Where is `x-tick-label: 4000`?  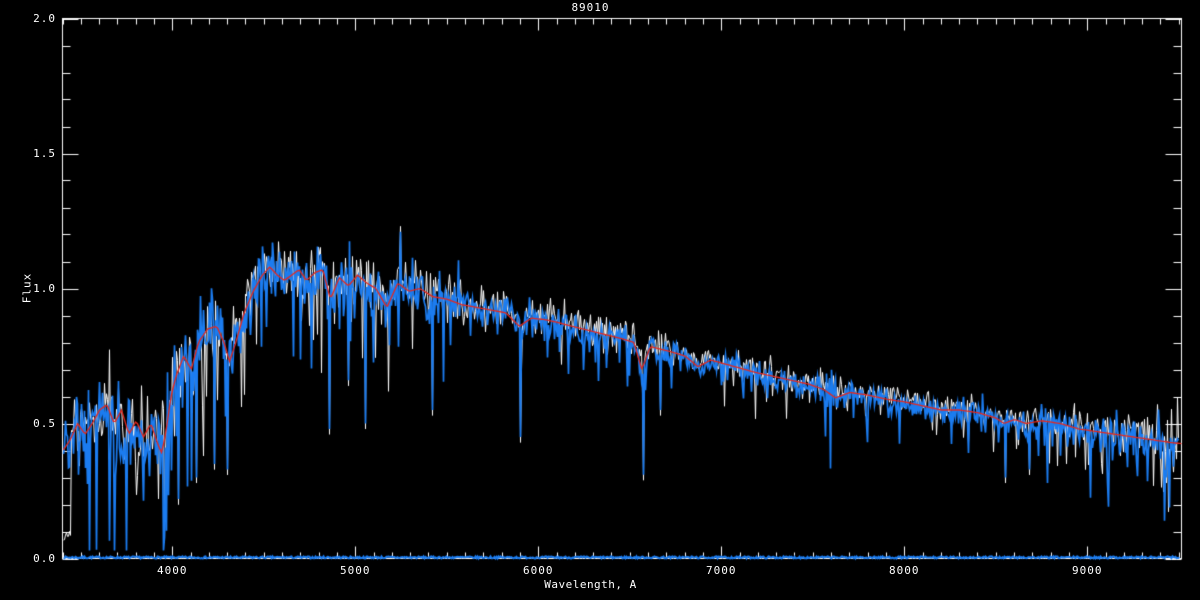 x-tick-label: 4000 is located at coordinates (172, 570).